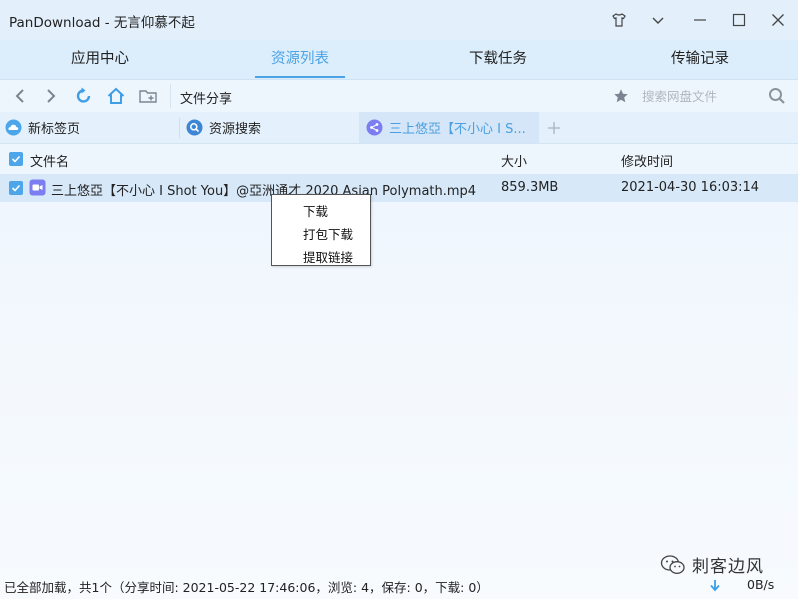  Describe the element at coordinates (621, 96) in the screenshot. I see `star-icon` at that location.